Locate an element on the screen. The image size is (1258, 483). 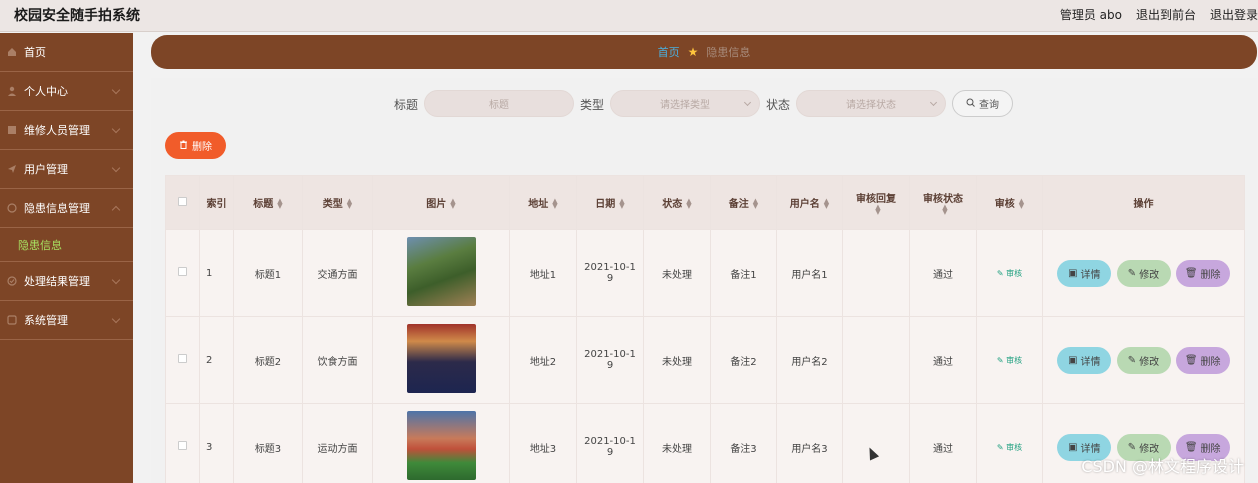
col-review: 审核 ▲ ▼ is located at coordinates (1009, 202).